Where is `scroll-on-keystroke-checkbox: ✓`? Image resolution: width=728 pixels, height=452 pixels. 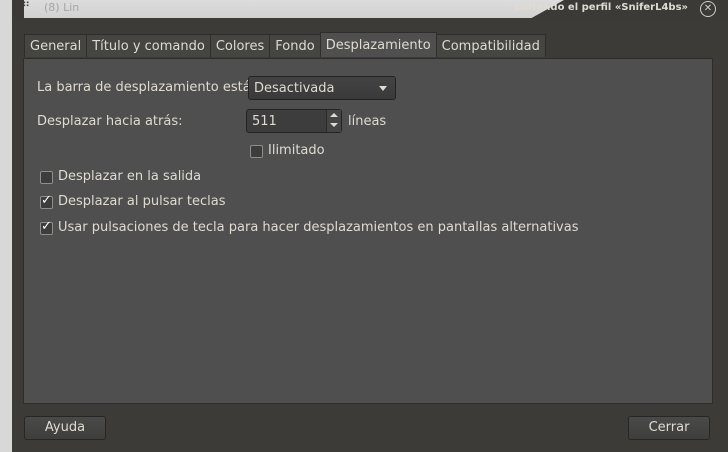 scroll-on-keystroke-checkbox: ✓ is located at coordinates (46, 201).